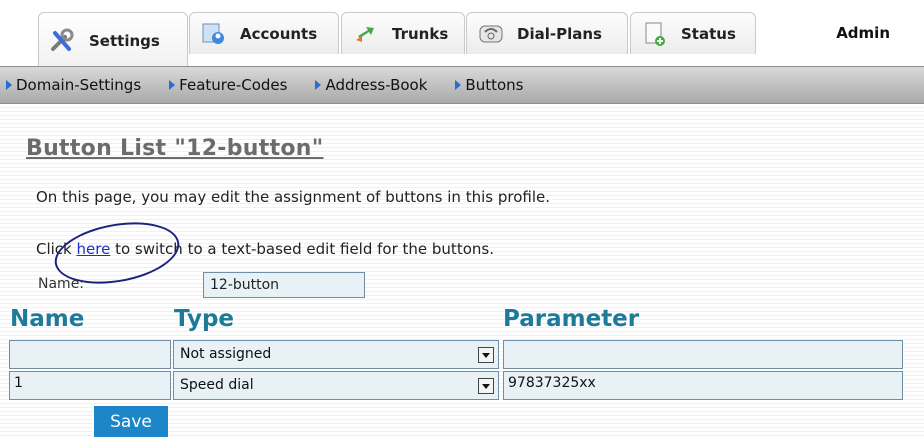  What do you see at coordinates (284, 285) in the screenshot?
I see `profile-name-input` at bounding box center [284, 285].